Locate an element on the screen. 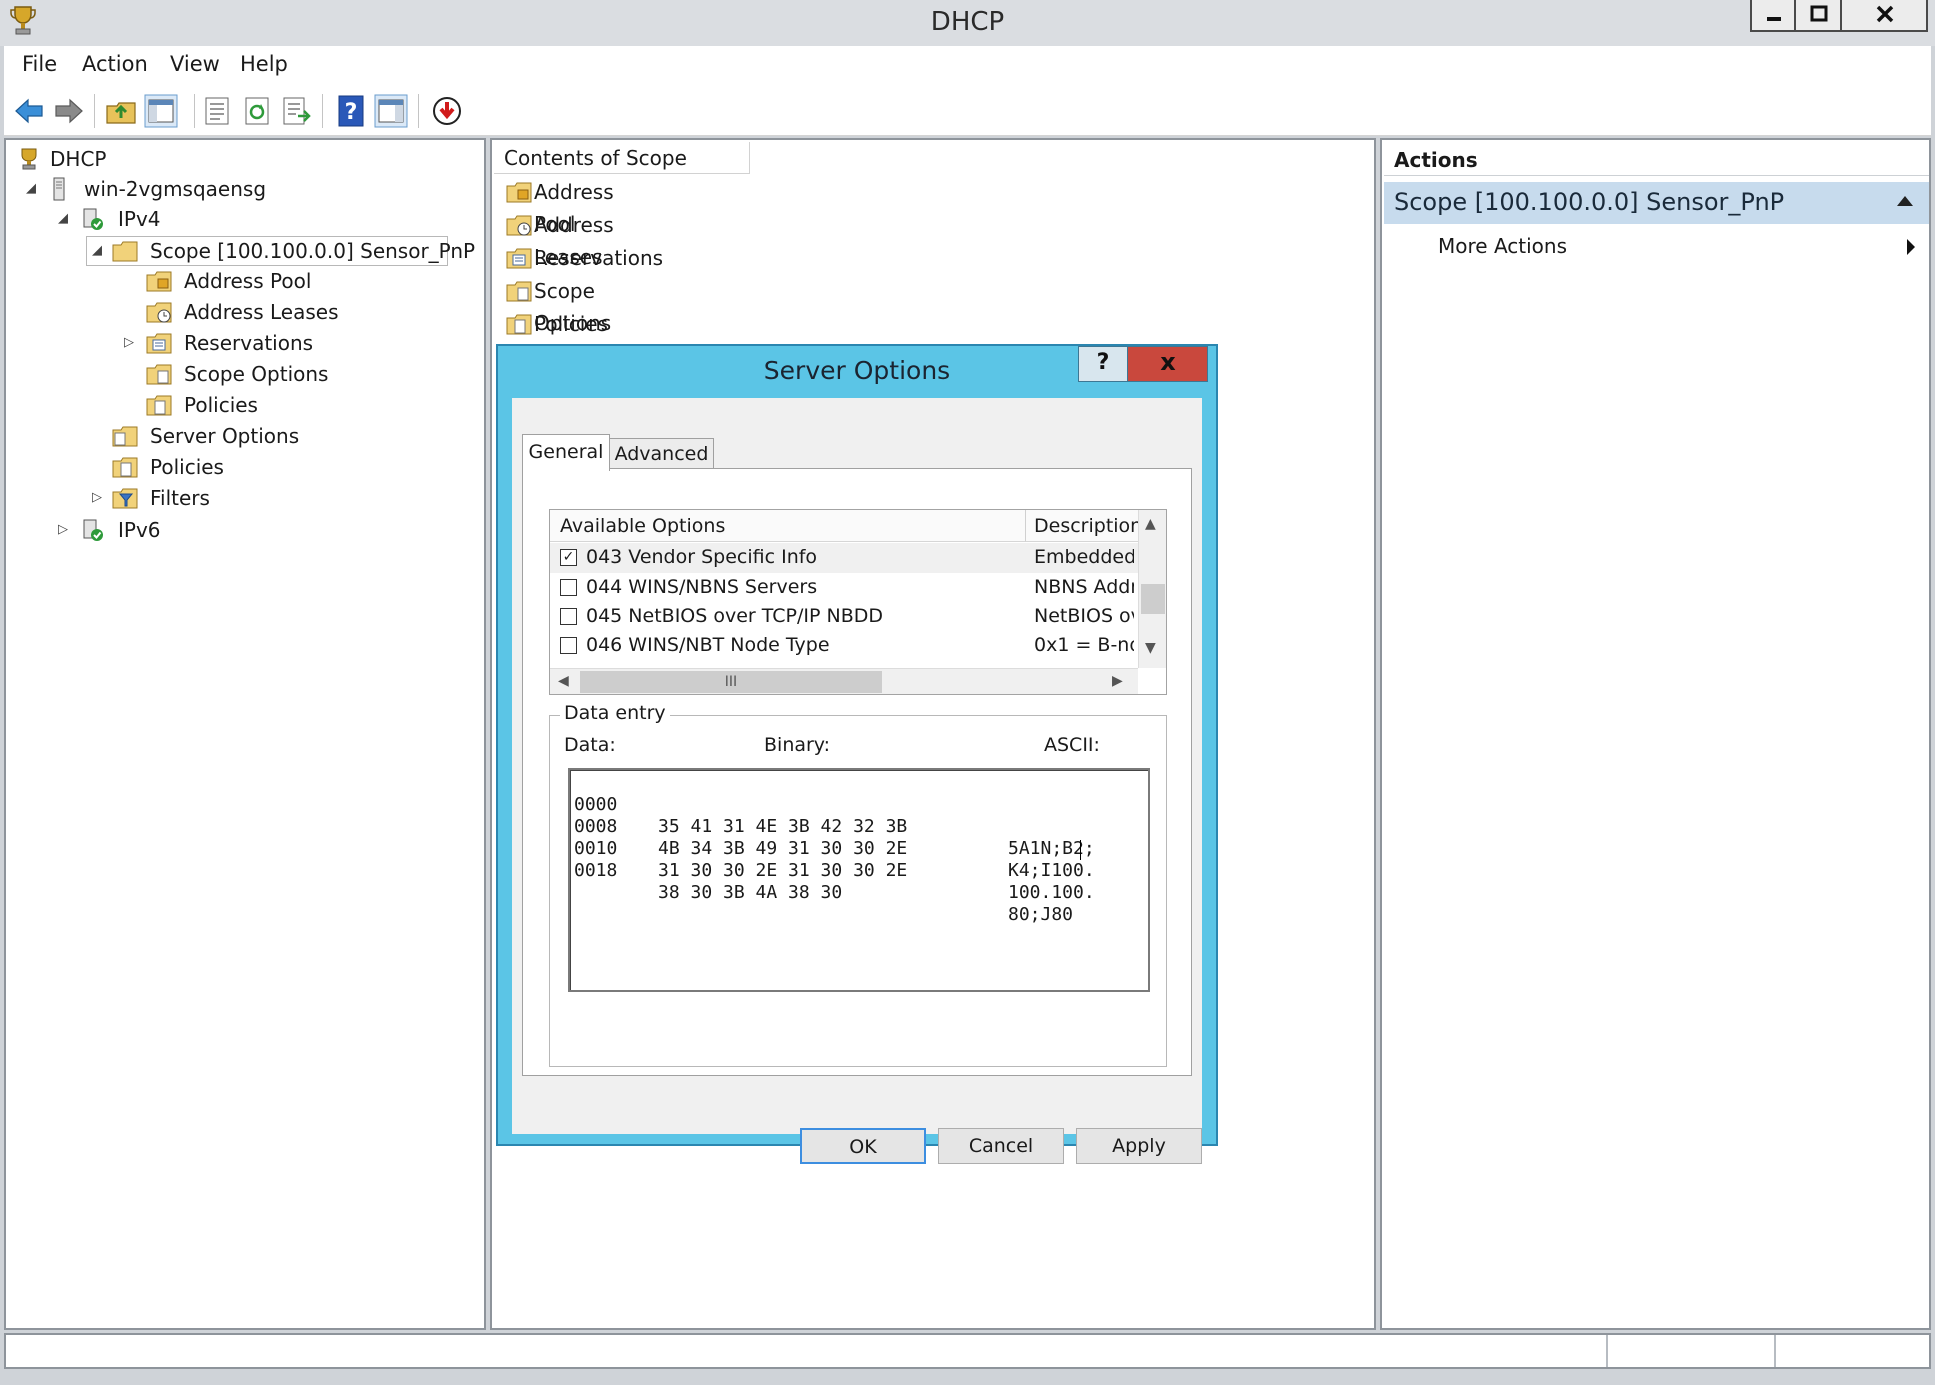  ipv4-network-icon is located at coordinates (93, 219).